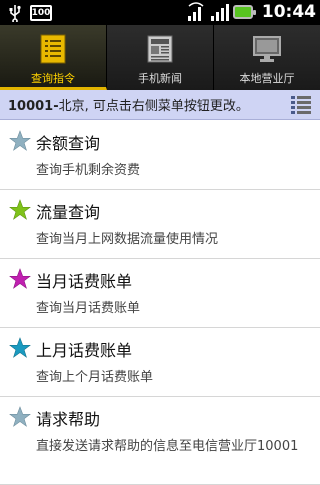 The image size is (320, 485). Describe the element at coordinates (127, 239) in the screenshot. I see `list-item-desc: 查询当月上网数据流量使用情况` at that location.